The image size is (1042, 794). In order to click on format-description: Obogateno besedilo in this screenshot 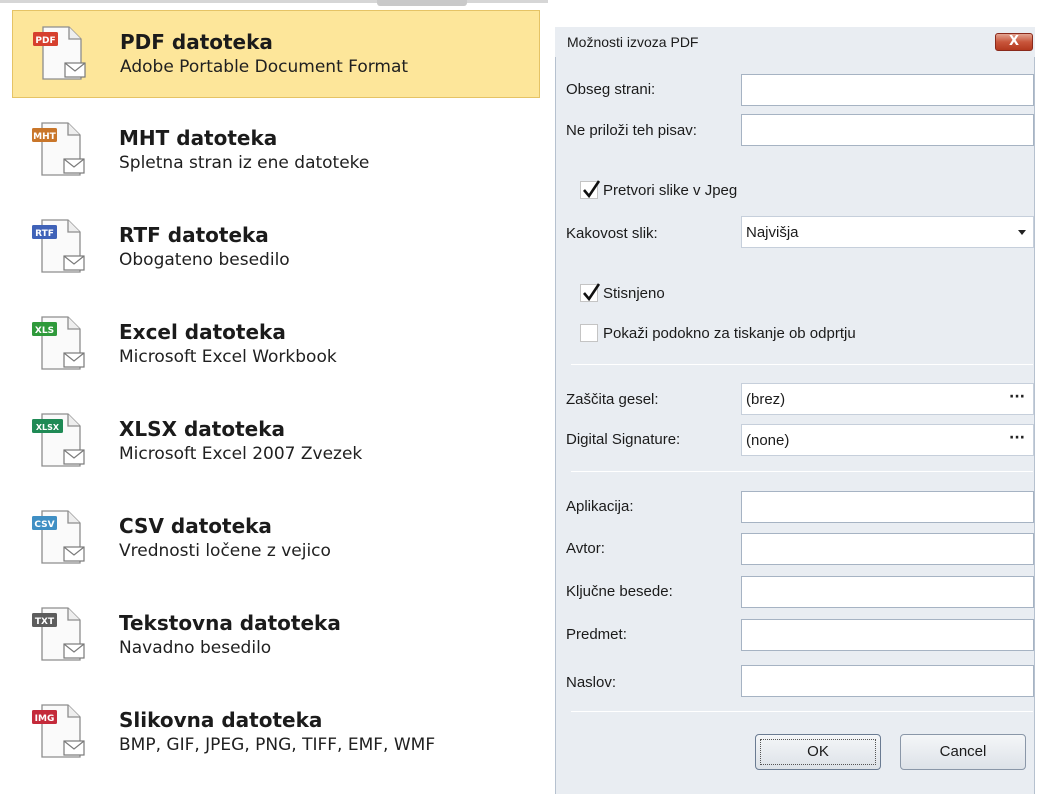, I will do `click(204, 260)`.